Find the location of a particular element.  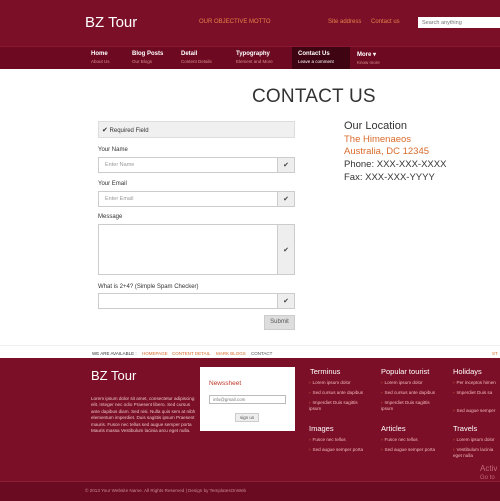

availability-link-mark-blogs: MARK BLOGS is located at coordinates (231, 353).